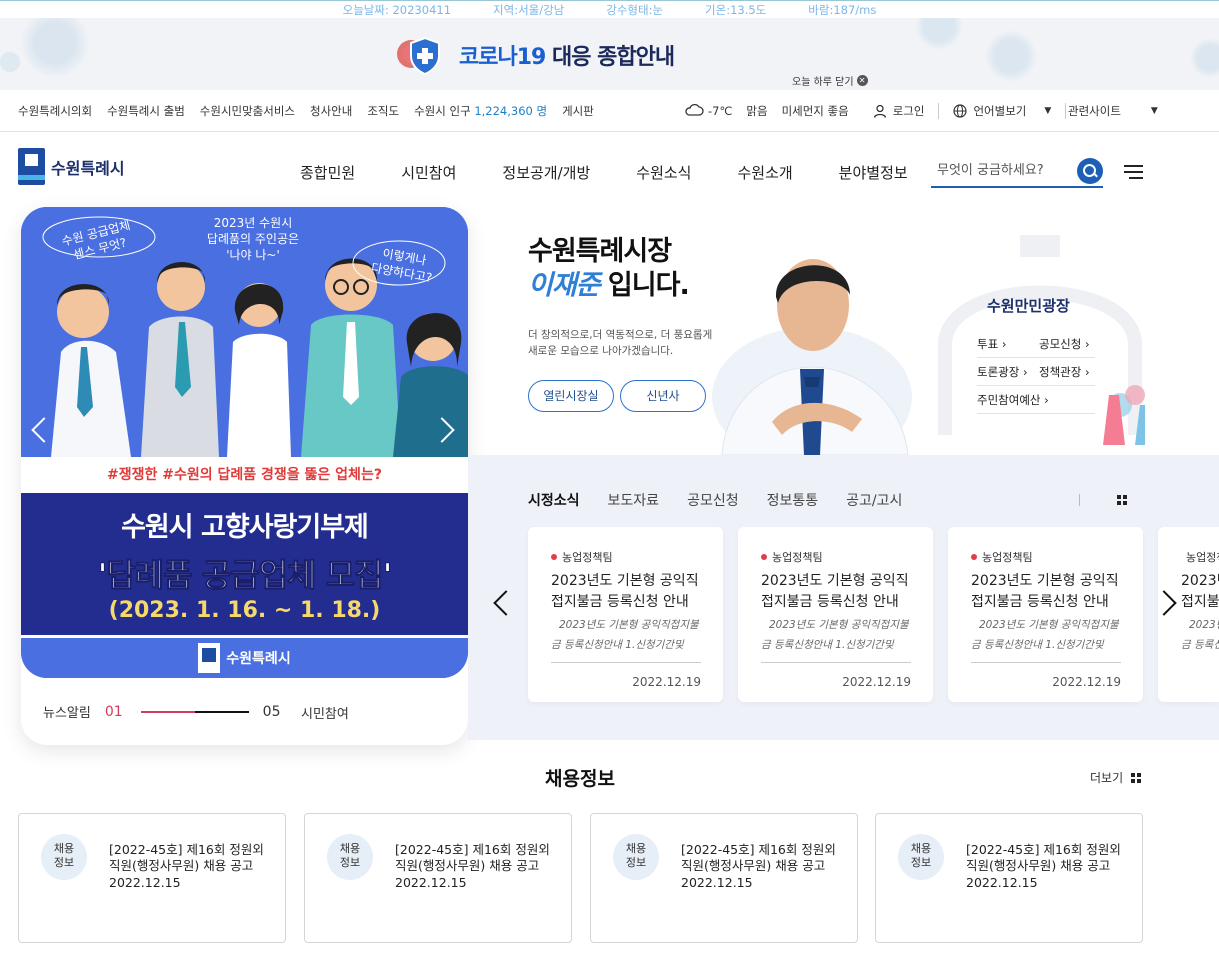 The image size is (1219, 956). Describe the element at coordinates (617, 396) in the screenshot. I see `mayor-buttons: 열린시장실 신년사` at that location.